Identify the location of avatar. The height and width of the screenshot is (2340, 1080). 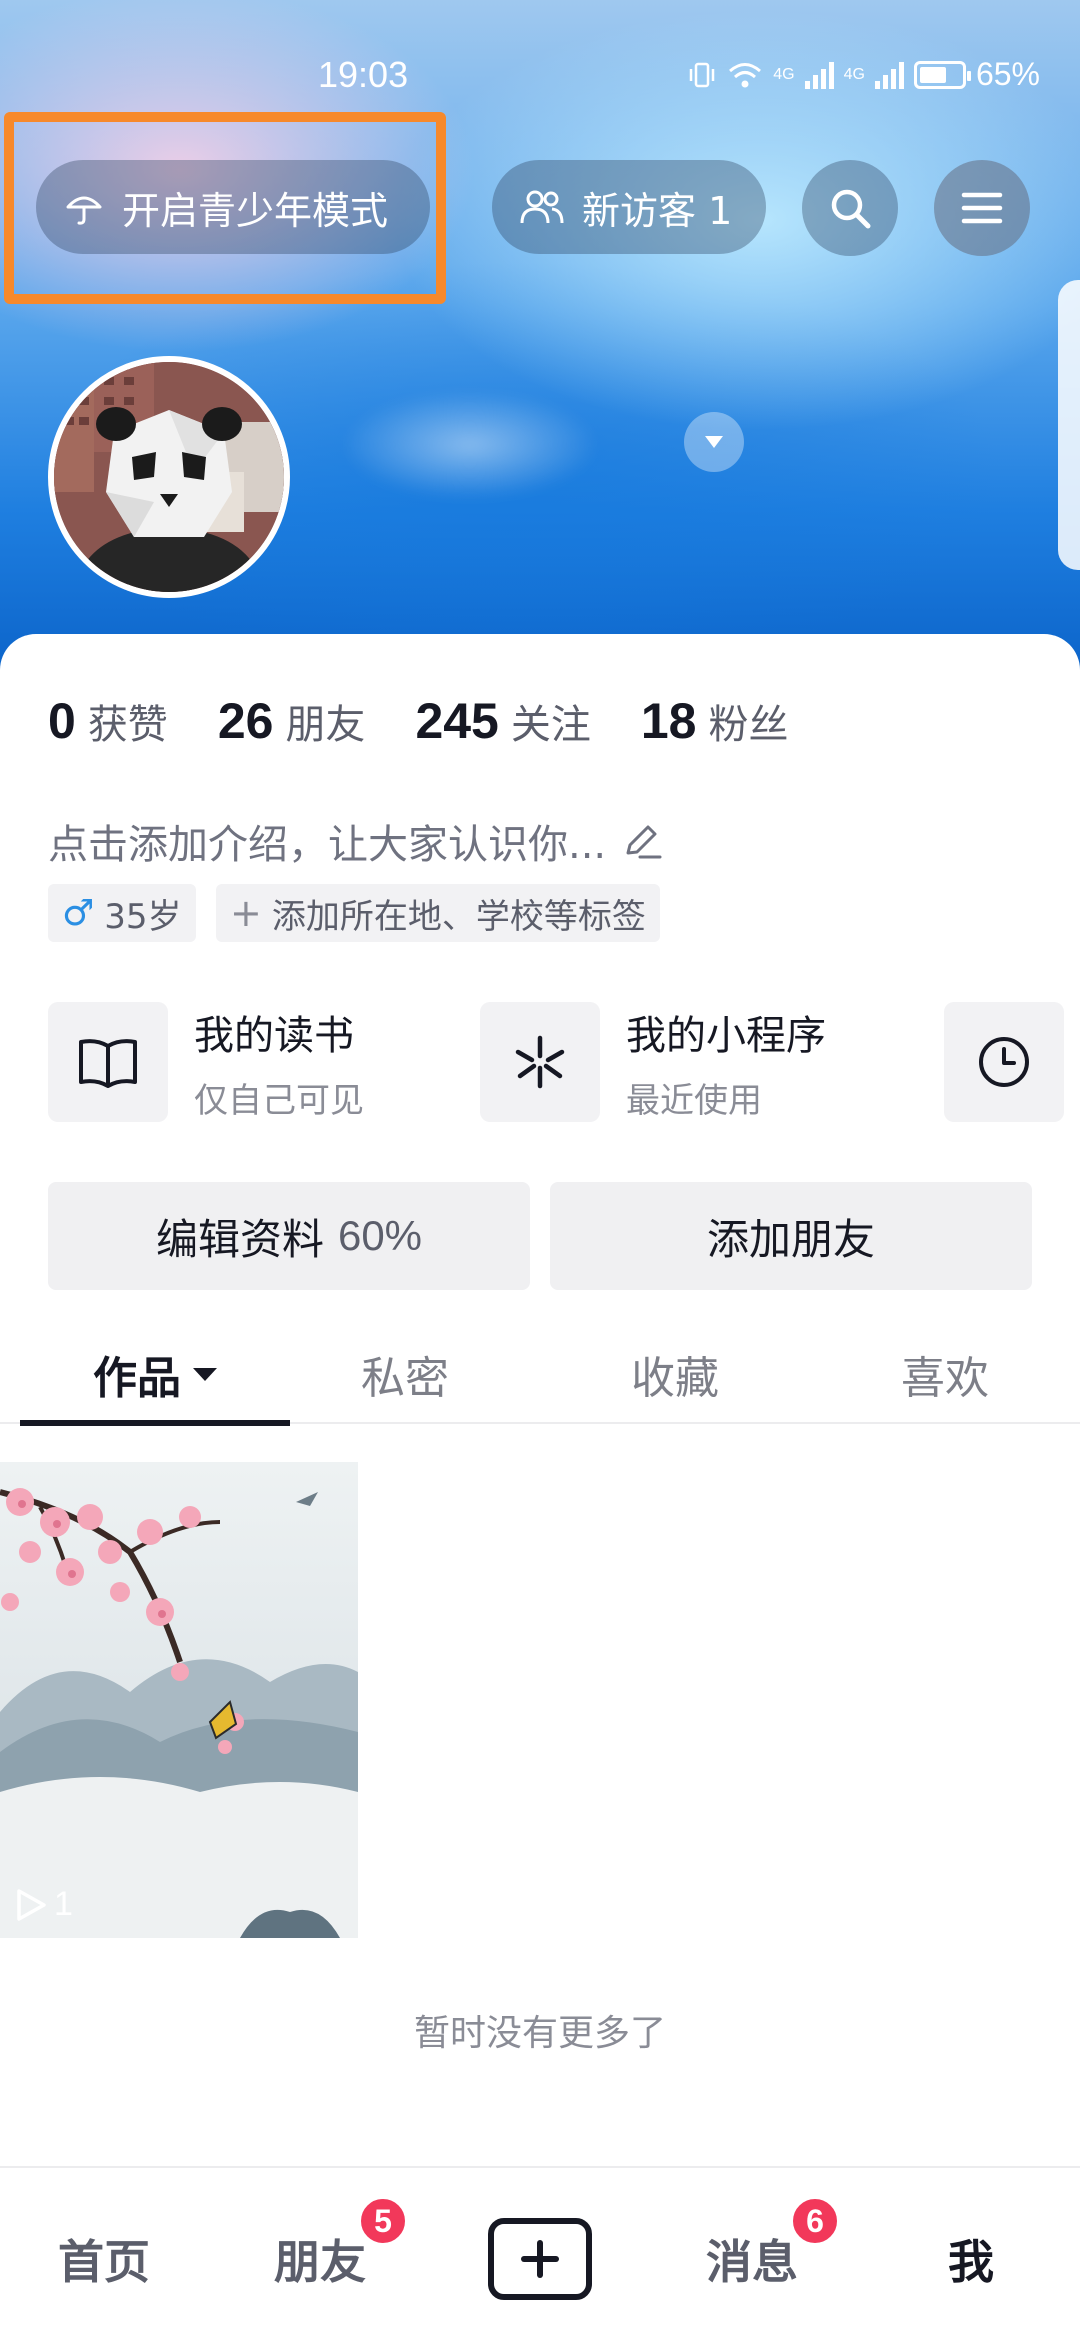
(169, 477).